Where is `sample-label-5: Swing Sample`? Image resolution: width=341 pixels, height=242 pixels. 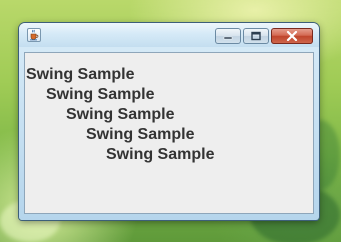
sample-label-5: Swing Sample is located at coordinates (160, 154).